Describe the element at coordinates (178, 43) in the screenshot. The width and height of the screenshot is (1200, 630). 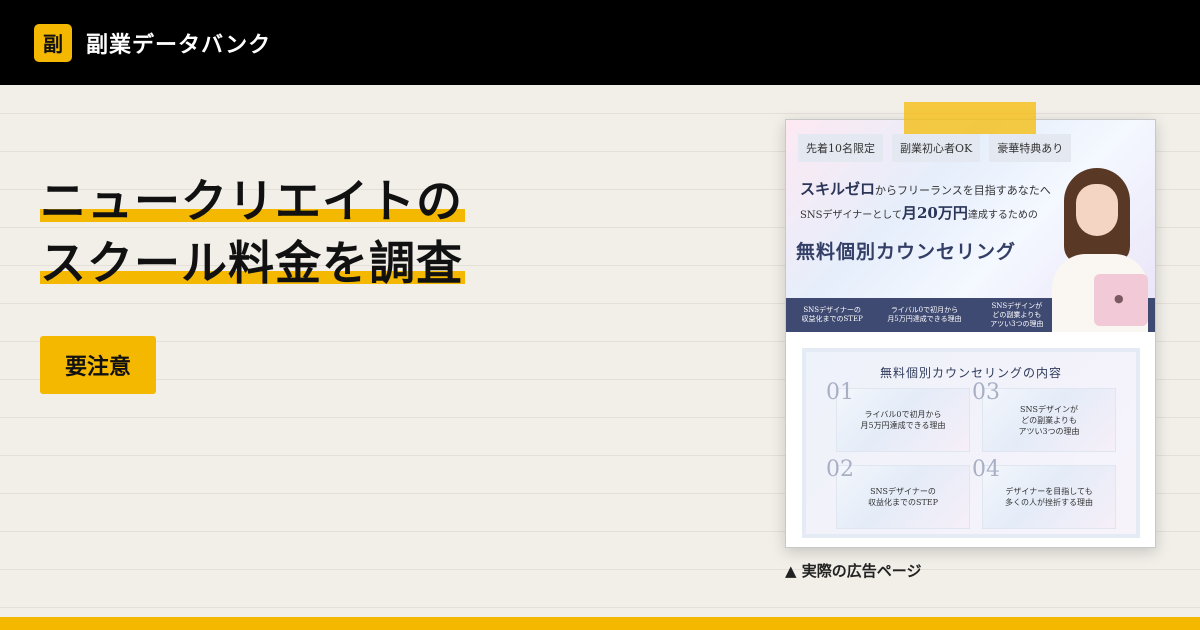
I see `site-name: 副業データバンク` at that location.